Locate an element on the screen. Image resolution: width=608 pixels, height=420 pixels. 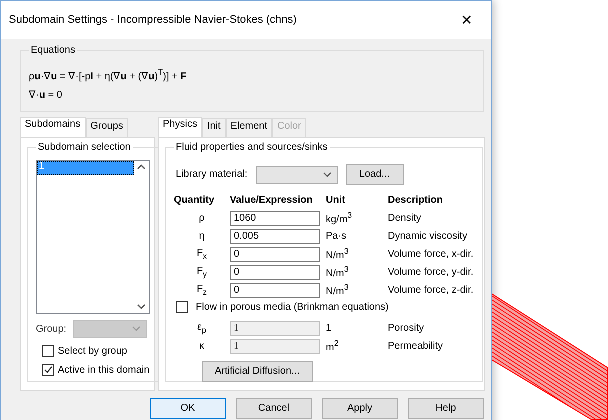
window-title: Subdomain Settings - Incompressible Navier-Stokes (chns) is located at coordinates (153, 20).